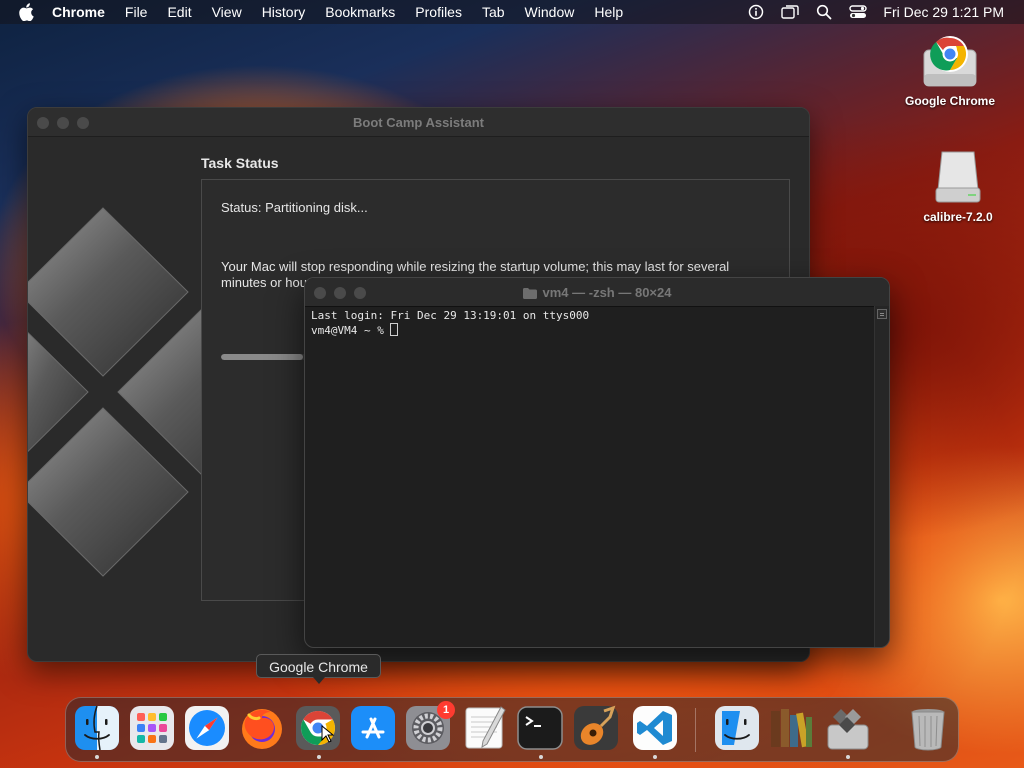 The height and width of the screenshot is (768, 1024). I want to click on window-titlebar: Boot Camp Assistant, so click(418, 122).